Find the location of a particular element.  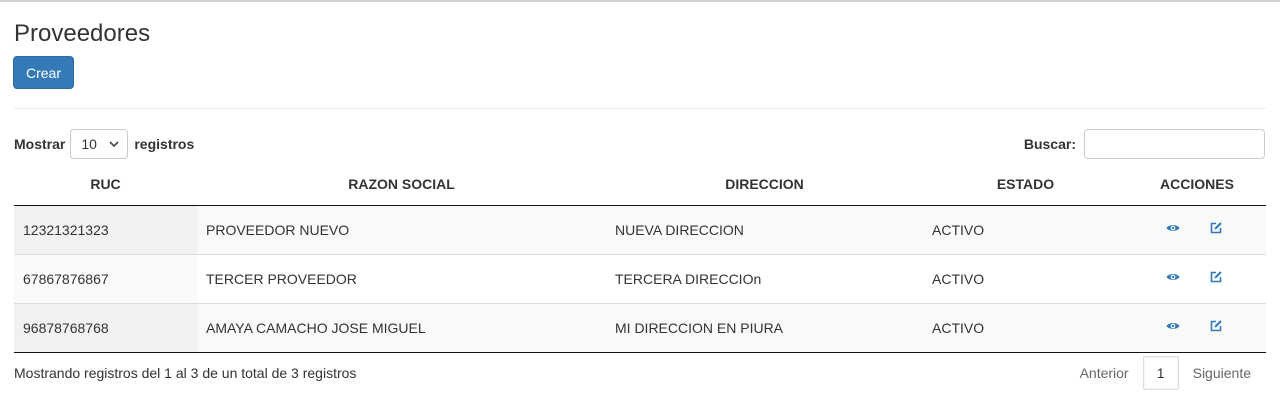

column-header-estado: ESTADO is located at coordinates (1025, 185).